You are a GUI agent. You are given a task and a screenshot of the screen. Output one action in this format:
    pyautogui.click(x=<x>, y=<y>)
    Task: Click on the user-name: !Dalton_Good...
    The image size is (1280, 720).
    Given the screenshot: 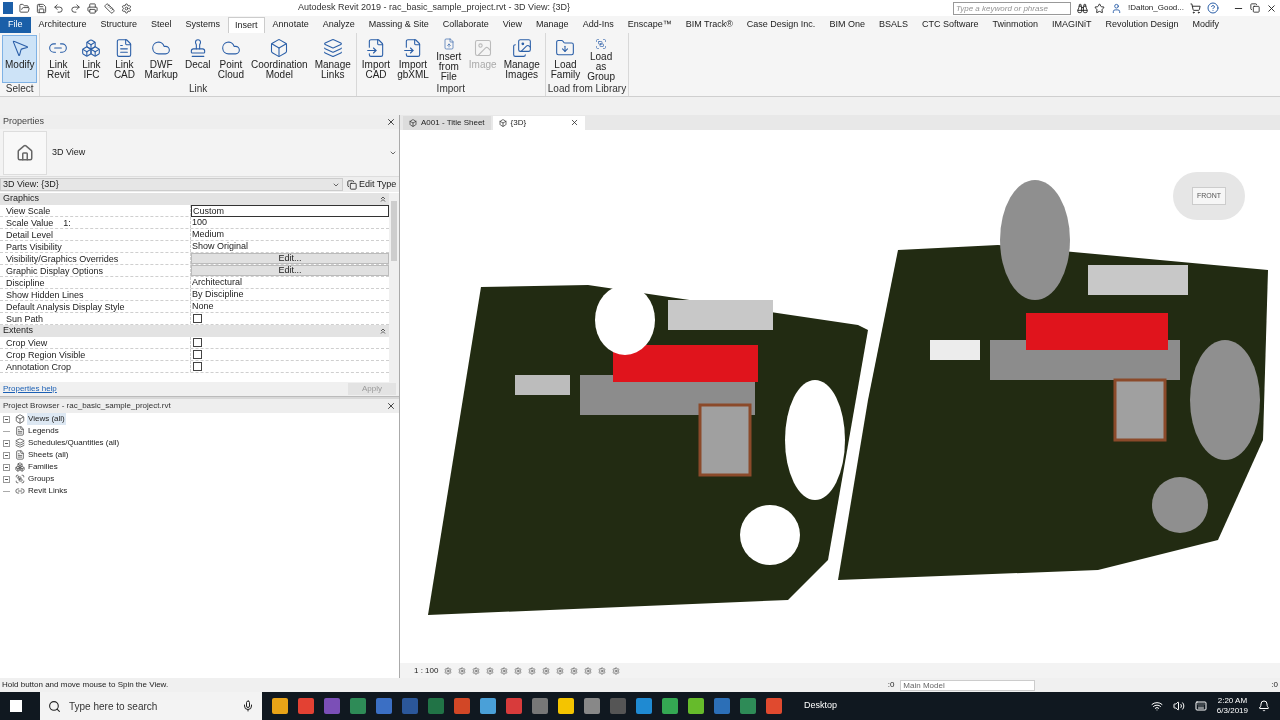 What is the action you would take?
    pyautogui.click(x=1155, y=8)
    